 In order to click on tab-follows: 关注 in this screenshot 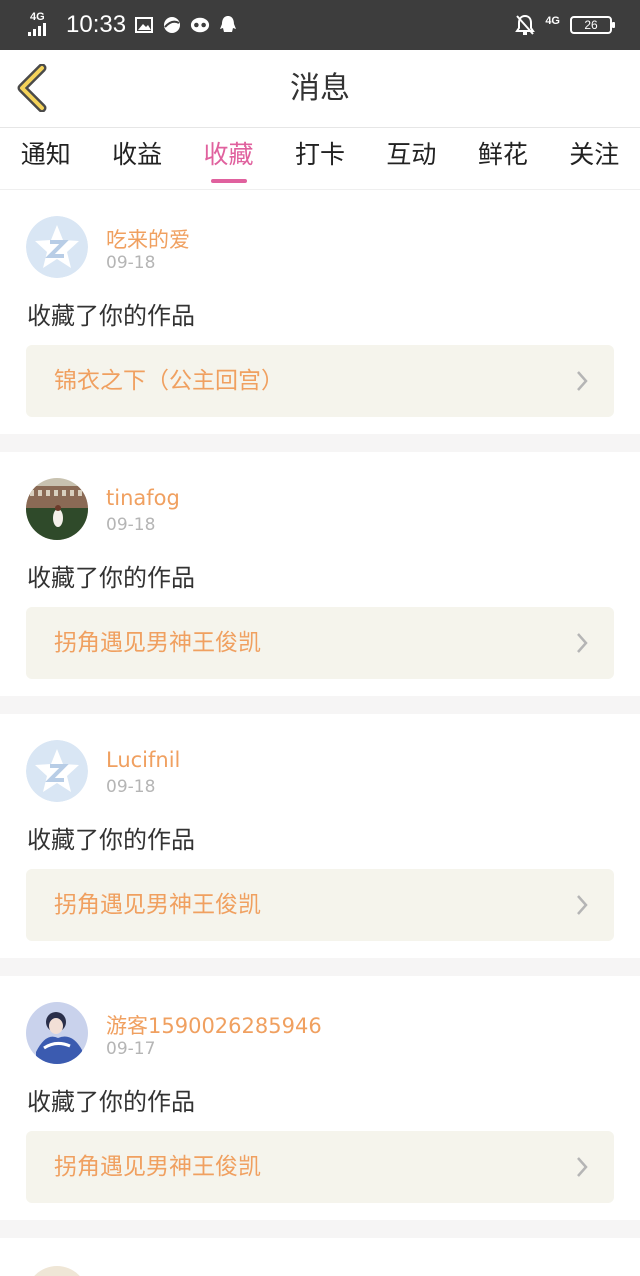, I will do `click(594, 158)`.